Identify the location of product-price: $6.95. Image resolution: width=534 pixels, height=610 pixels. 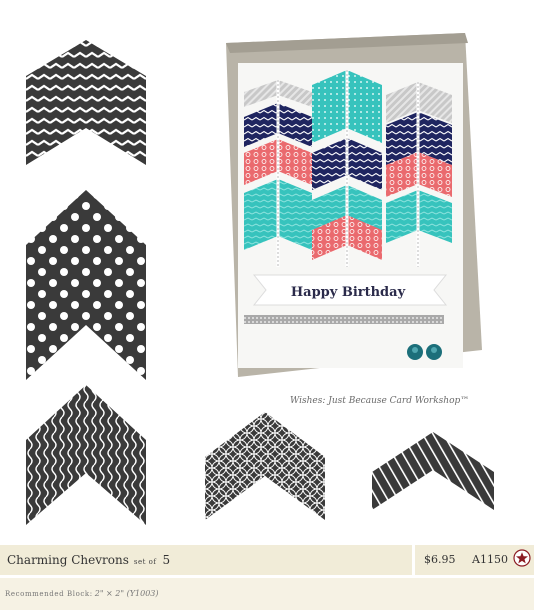
(440, 559).